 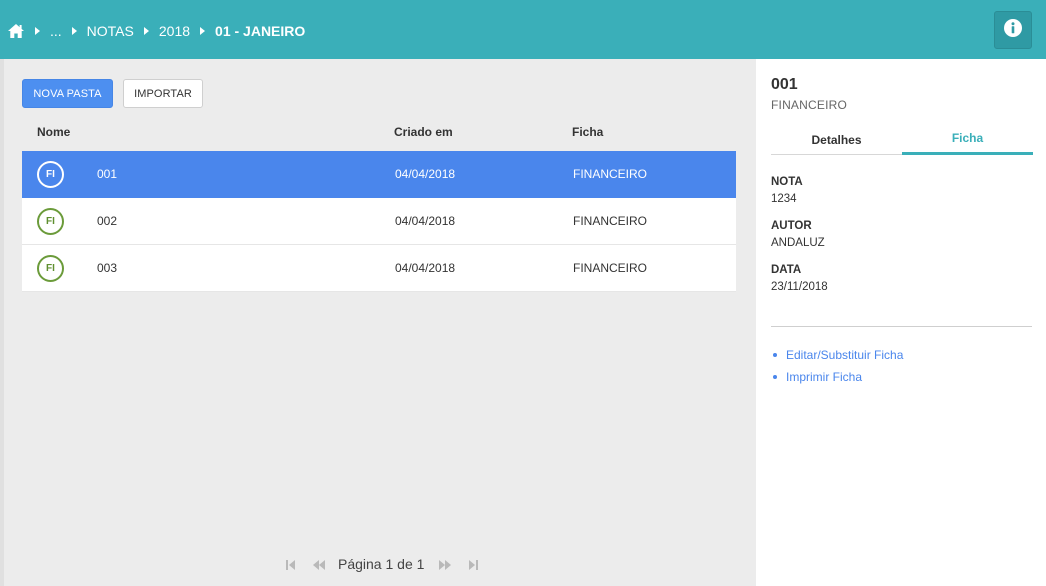 What do you see at coordinates (260, 31) in the screenshot?
I see `breadcrumb-current: 01 - JANEIRO` at bounding box center [260, 31].